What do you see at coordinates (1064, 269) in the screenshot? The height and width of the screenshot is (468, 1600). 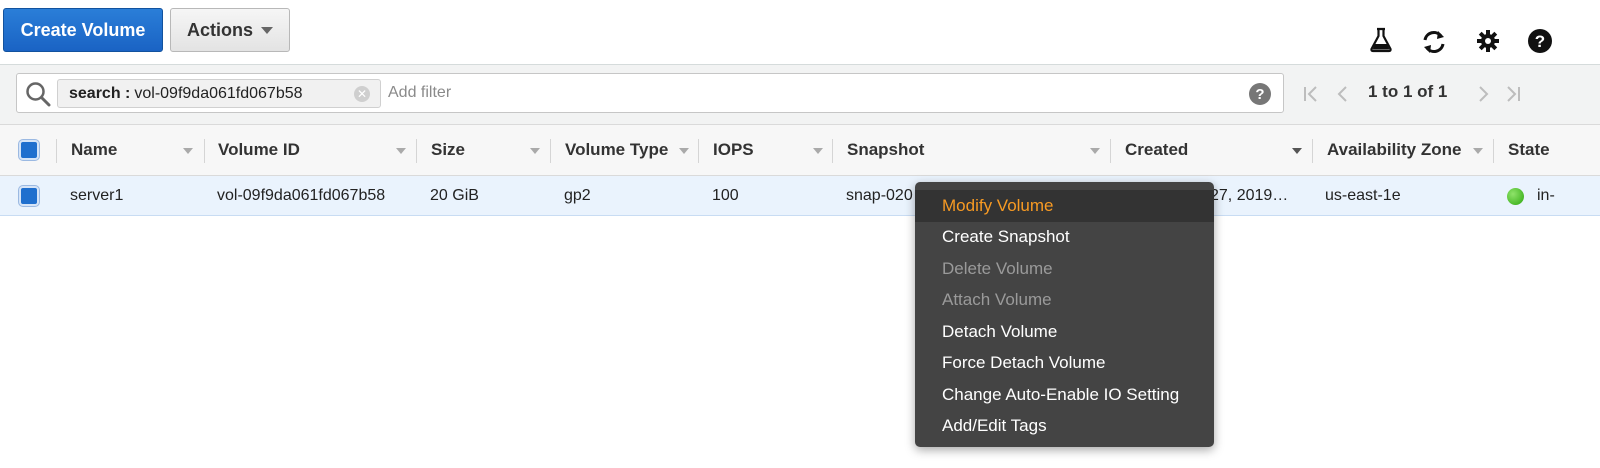 I see `menu-item-delete-volume: Delete Volume` at bounding box center [1064, 269].